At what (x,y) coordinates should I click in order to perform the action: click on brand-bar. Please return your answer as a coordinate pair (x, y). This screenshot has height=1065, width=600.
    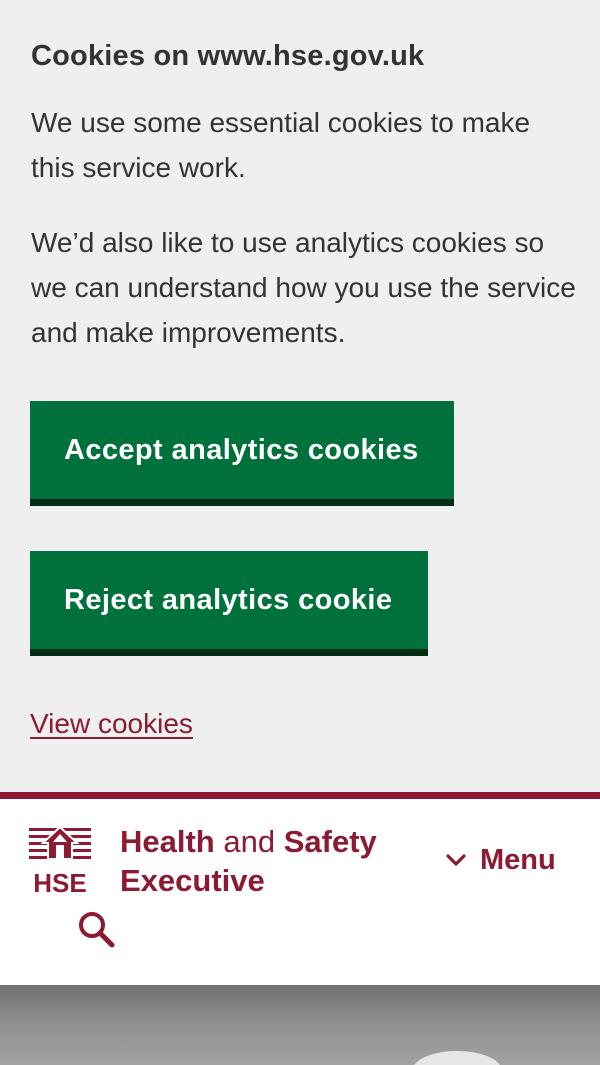
    Looking at the image, I should click on (300, 795).